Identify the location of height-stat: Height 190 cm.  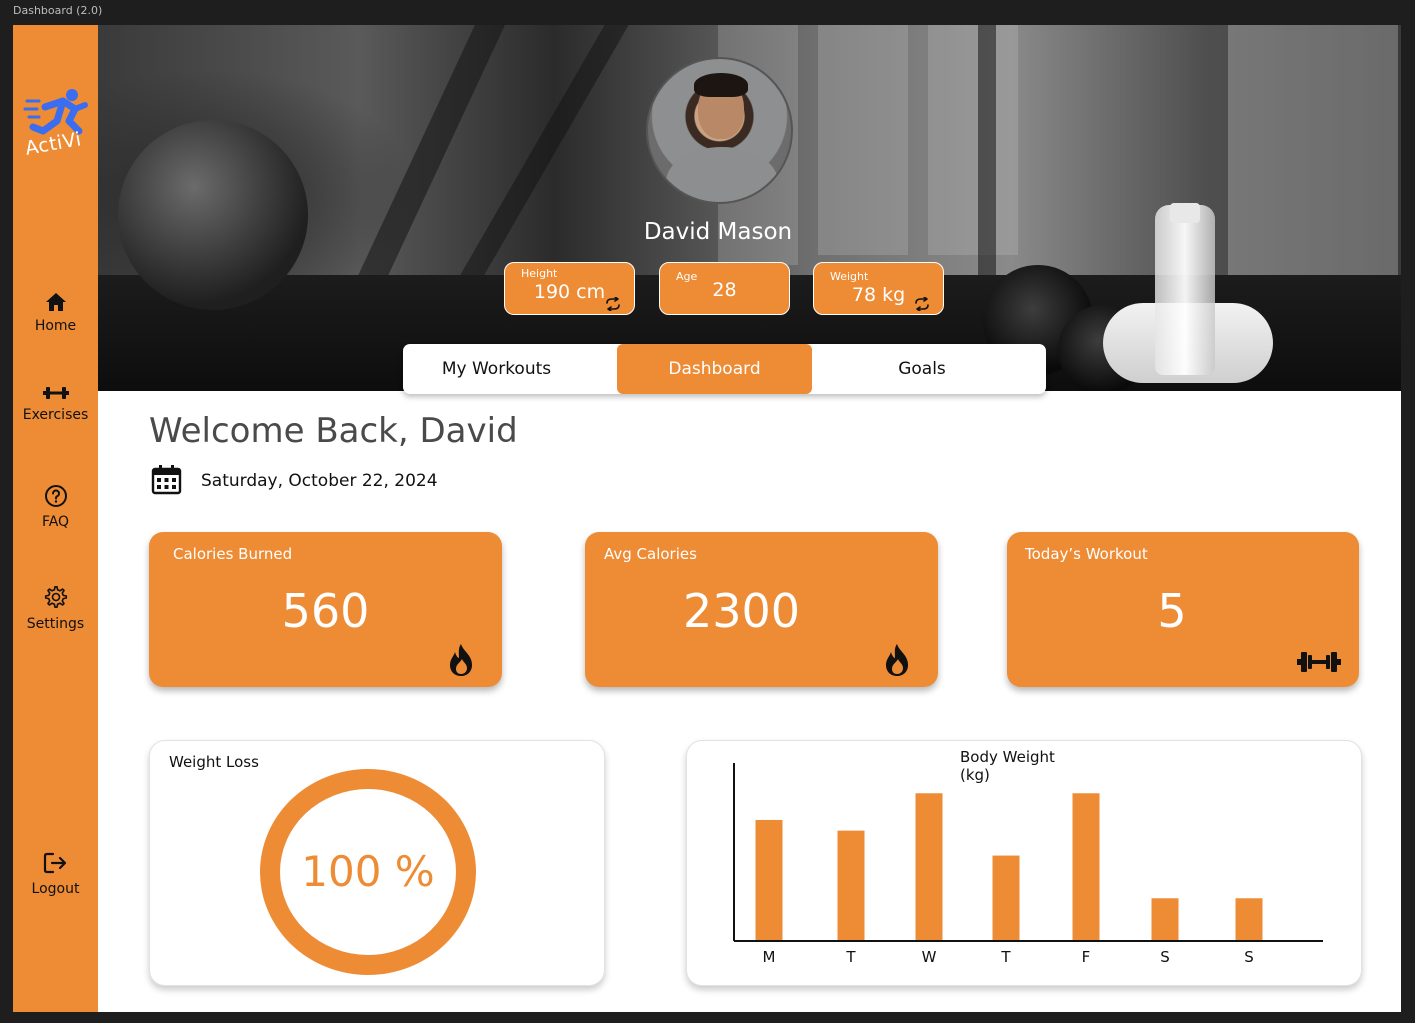
(569, 288).